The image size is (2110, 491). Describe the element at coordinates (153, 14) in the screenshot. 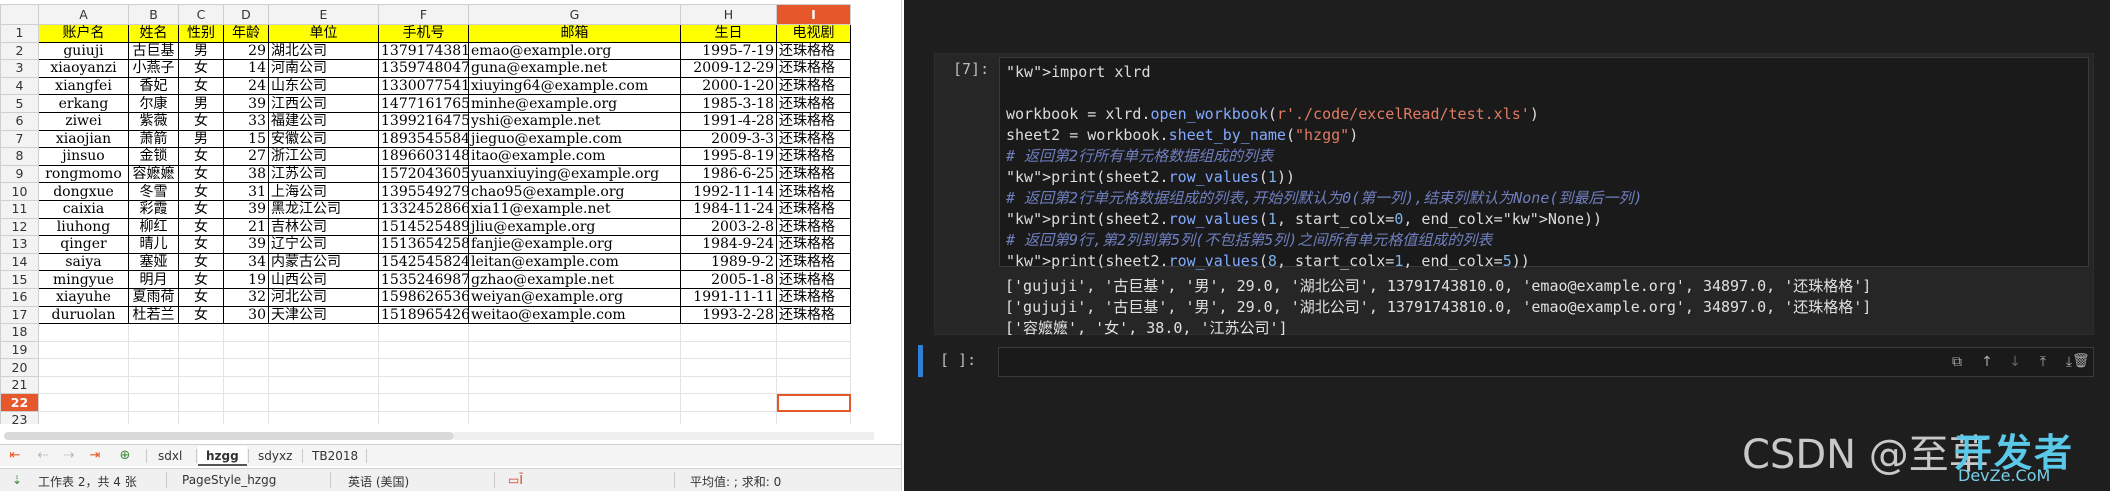

I see `column-header-b: B` at that location.